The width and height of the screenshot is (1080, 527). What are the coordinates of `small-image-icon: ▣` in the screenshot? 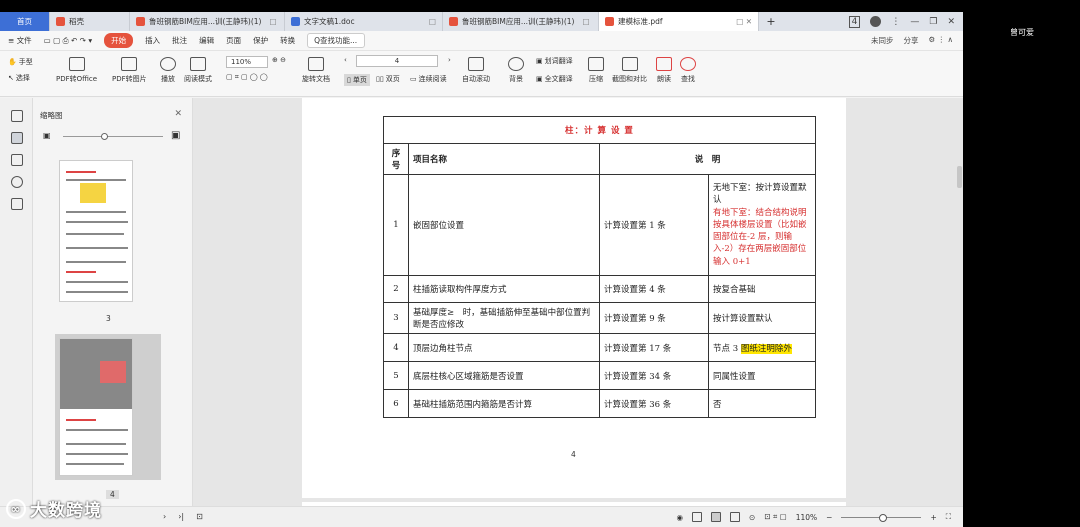 It's located at (47, 135).